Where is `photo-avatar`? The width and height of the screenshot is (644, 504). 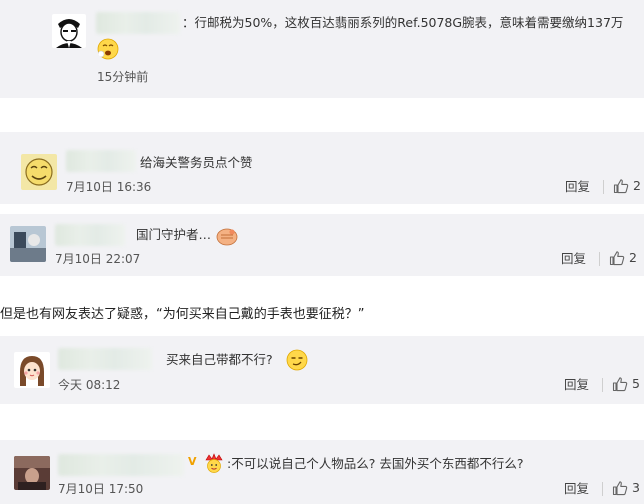 photo-avatar is located at coordinates (28, 244).